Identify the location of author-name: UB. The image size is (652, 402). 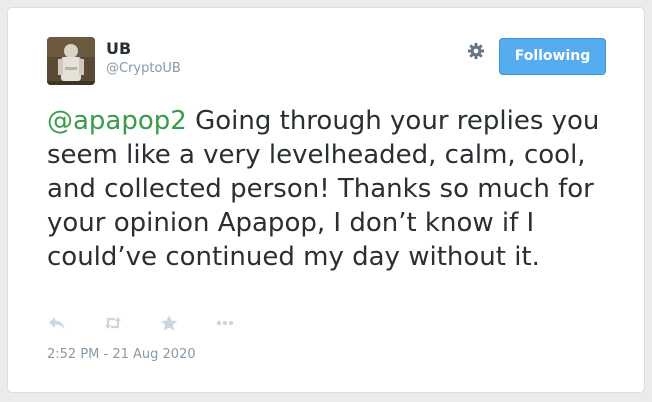
(118, 49).